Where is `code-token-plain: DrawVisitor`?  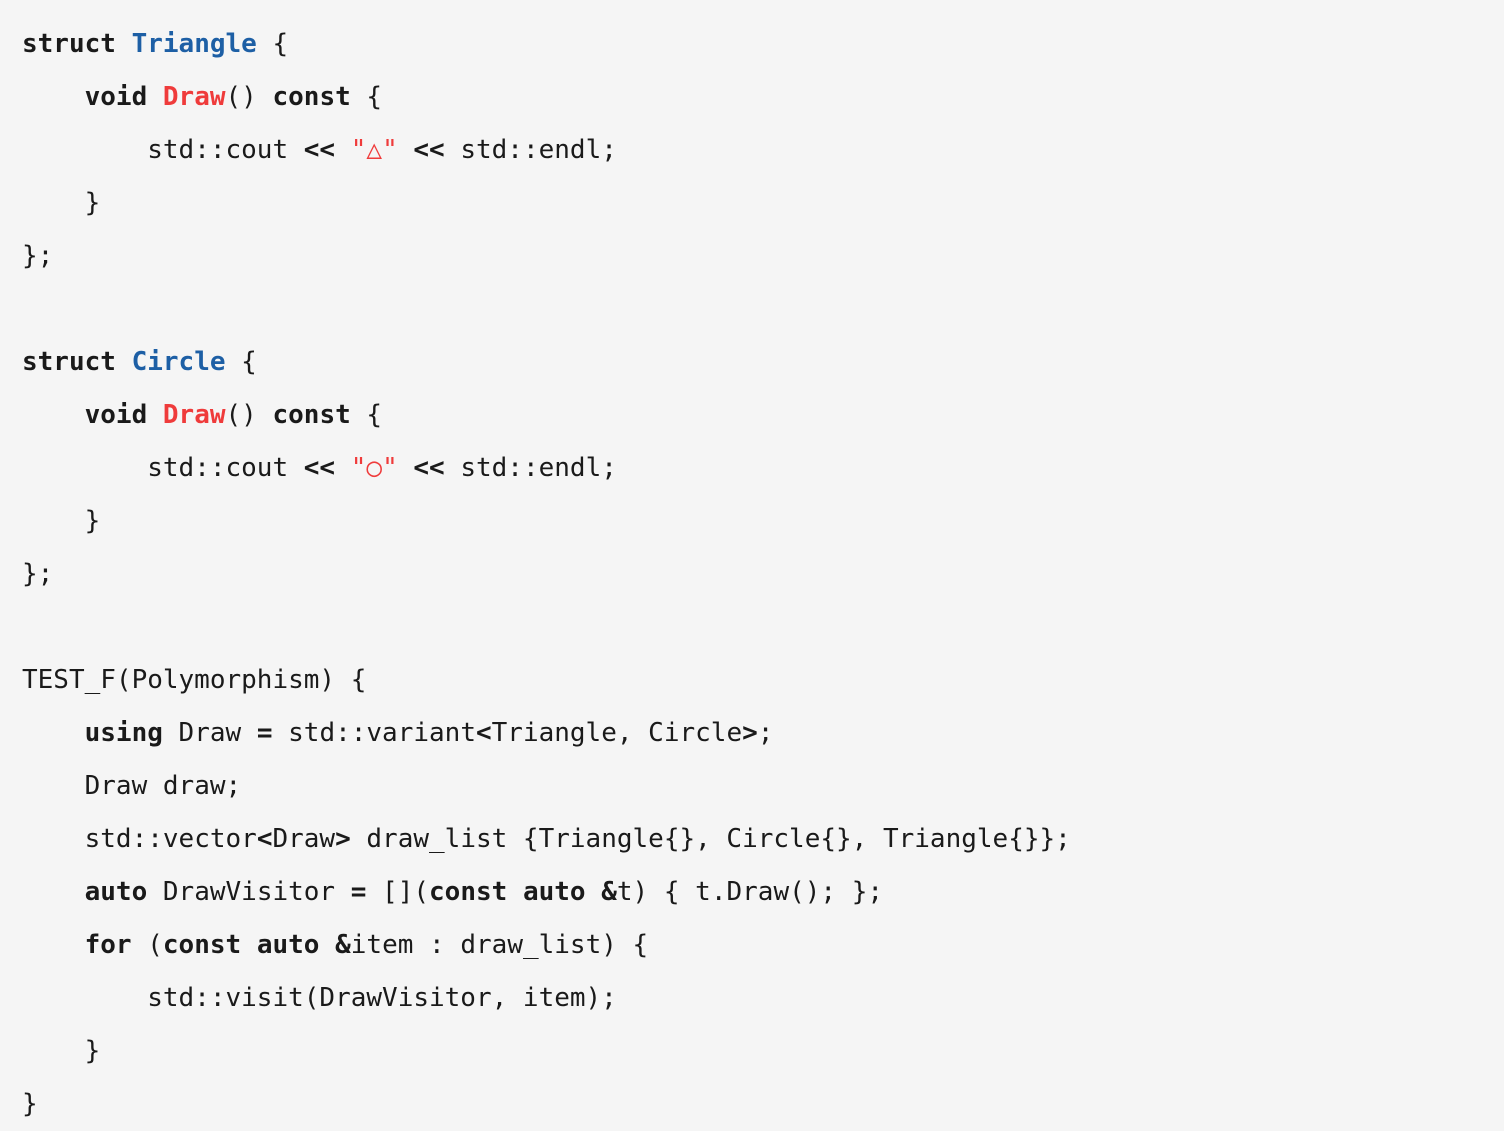
code-token-plain: DrawVisitor is located at coordinates (249, 892).